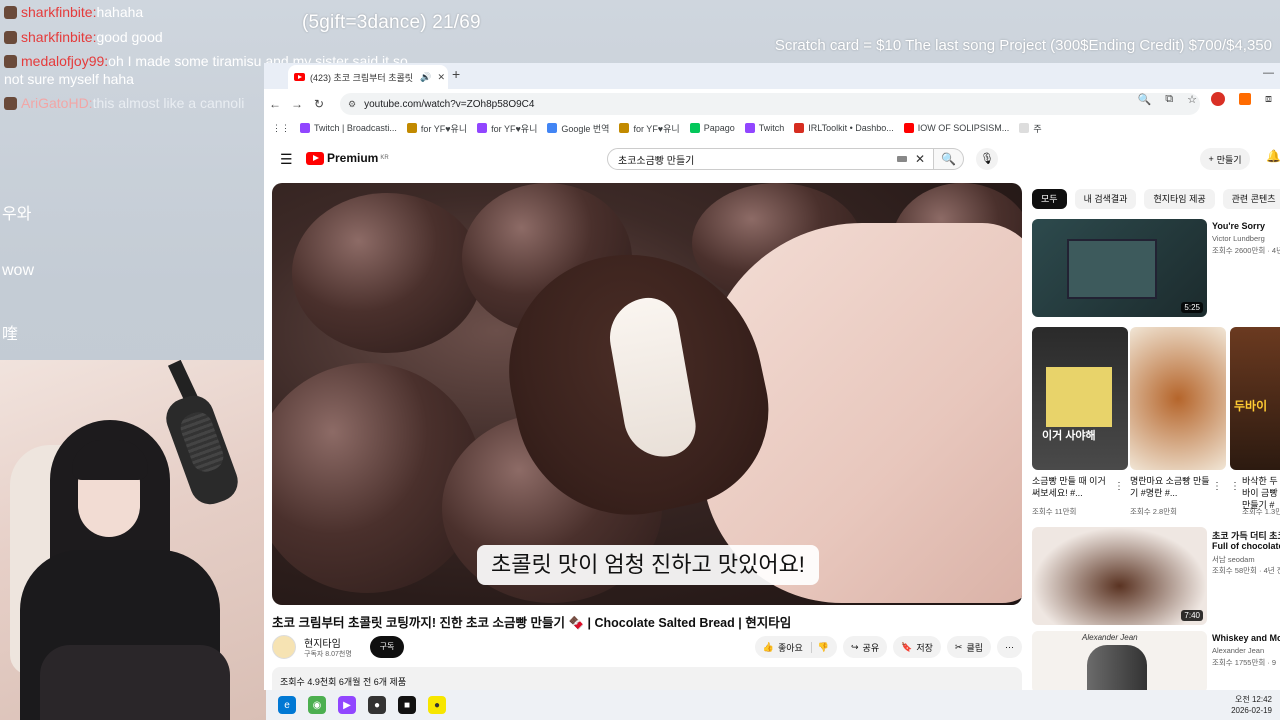 This screenshot has width=1280, height=720. I want to click on browser-tab: (423) 초코 크림부터 초콜릿 🔊 ✕, so click(368, 77).